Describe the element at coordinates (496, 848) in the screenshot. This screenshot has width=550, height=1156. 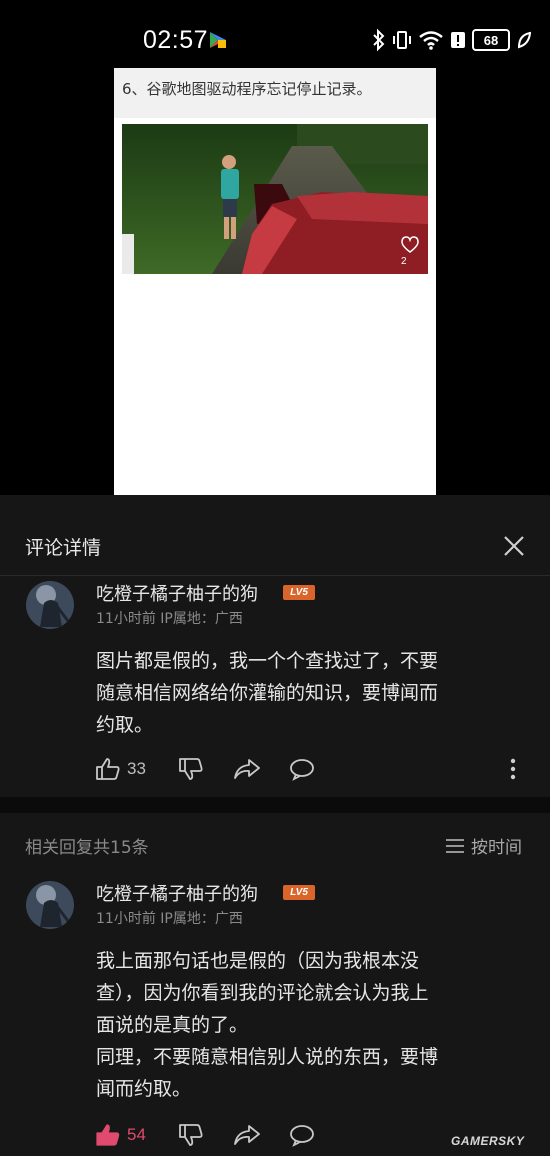
I see `sort-label: 按时间` at that location.